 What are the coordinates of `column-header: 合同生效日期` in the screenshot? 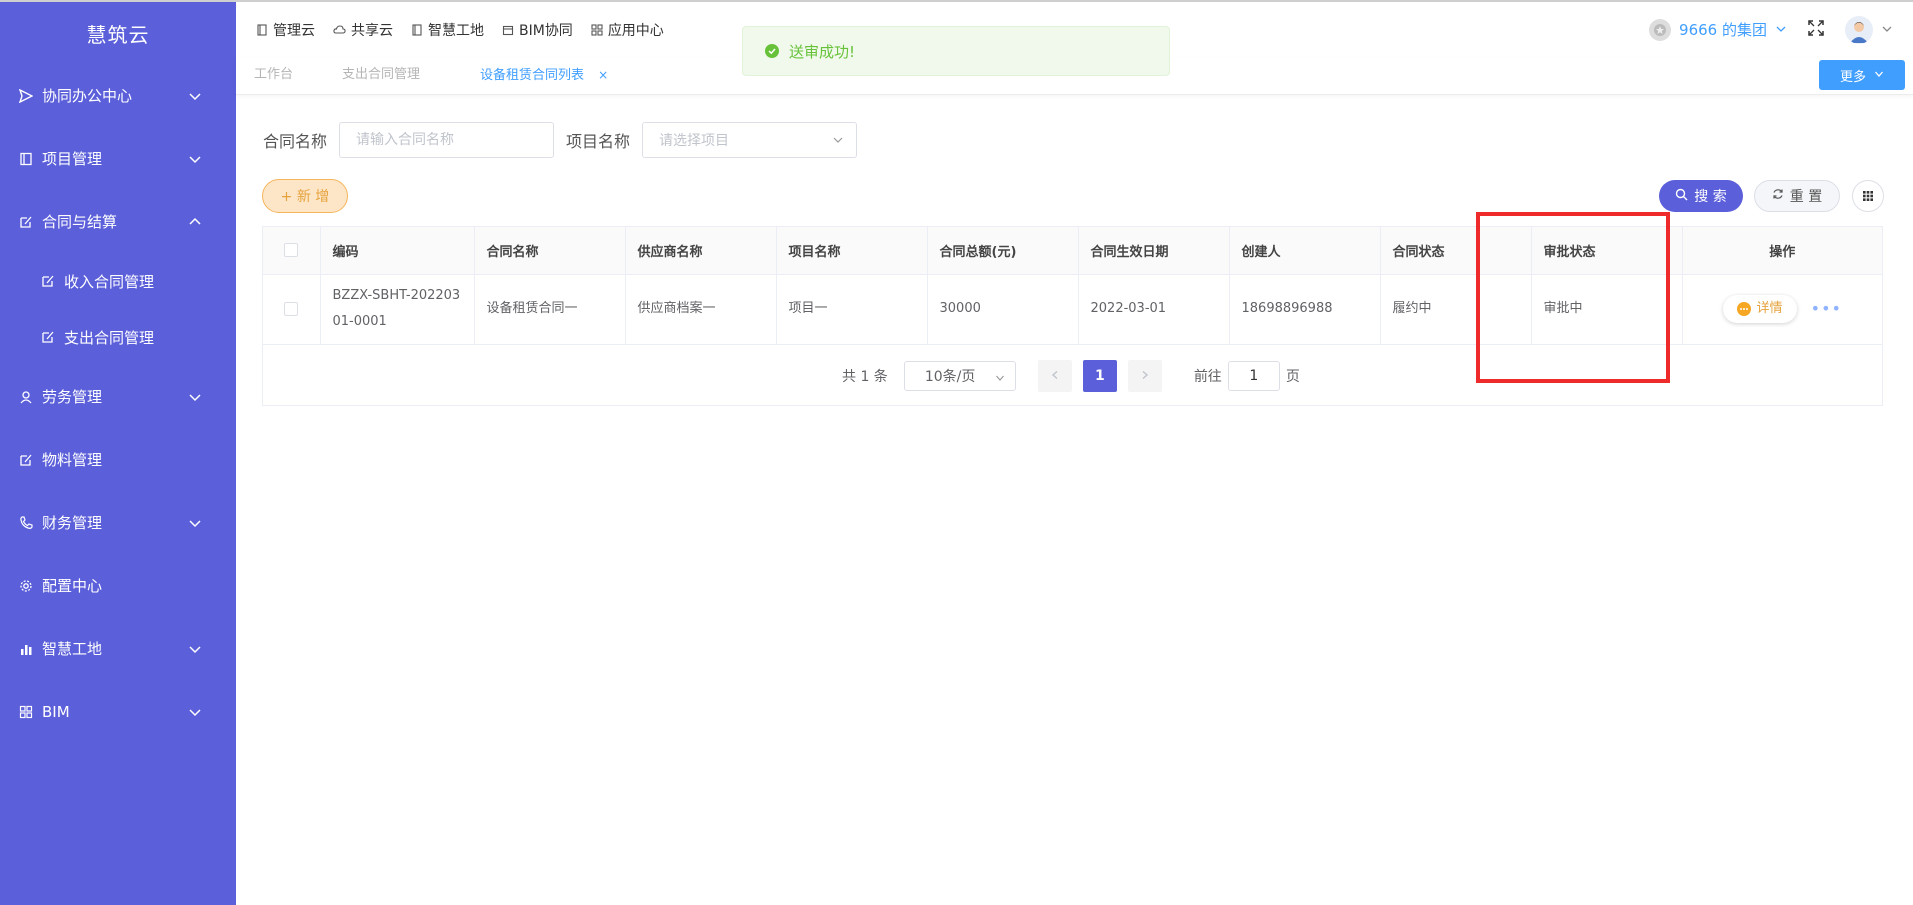 It's located at (1154, 251).